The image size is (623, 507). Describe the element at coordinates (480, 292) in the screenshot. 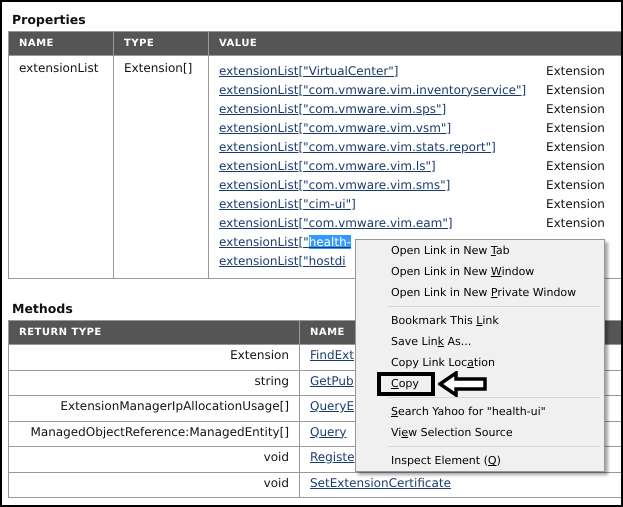

I see `menu-item: Open Link in New Private Window` at that location.